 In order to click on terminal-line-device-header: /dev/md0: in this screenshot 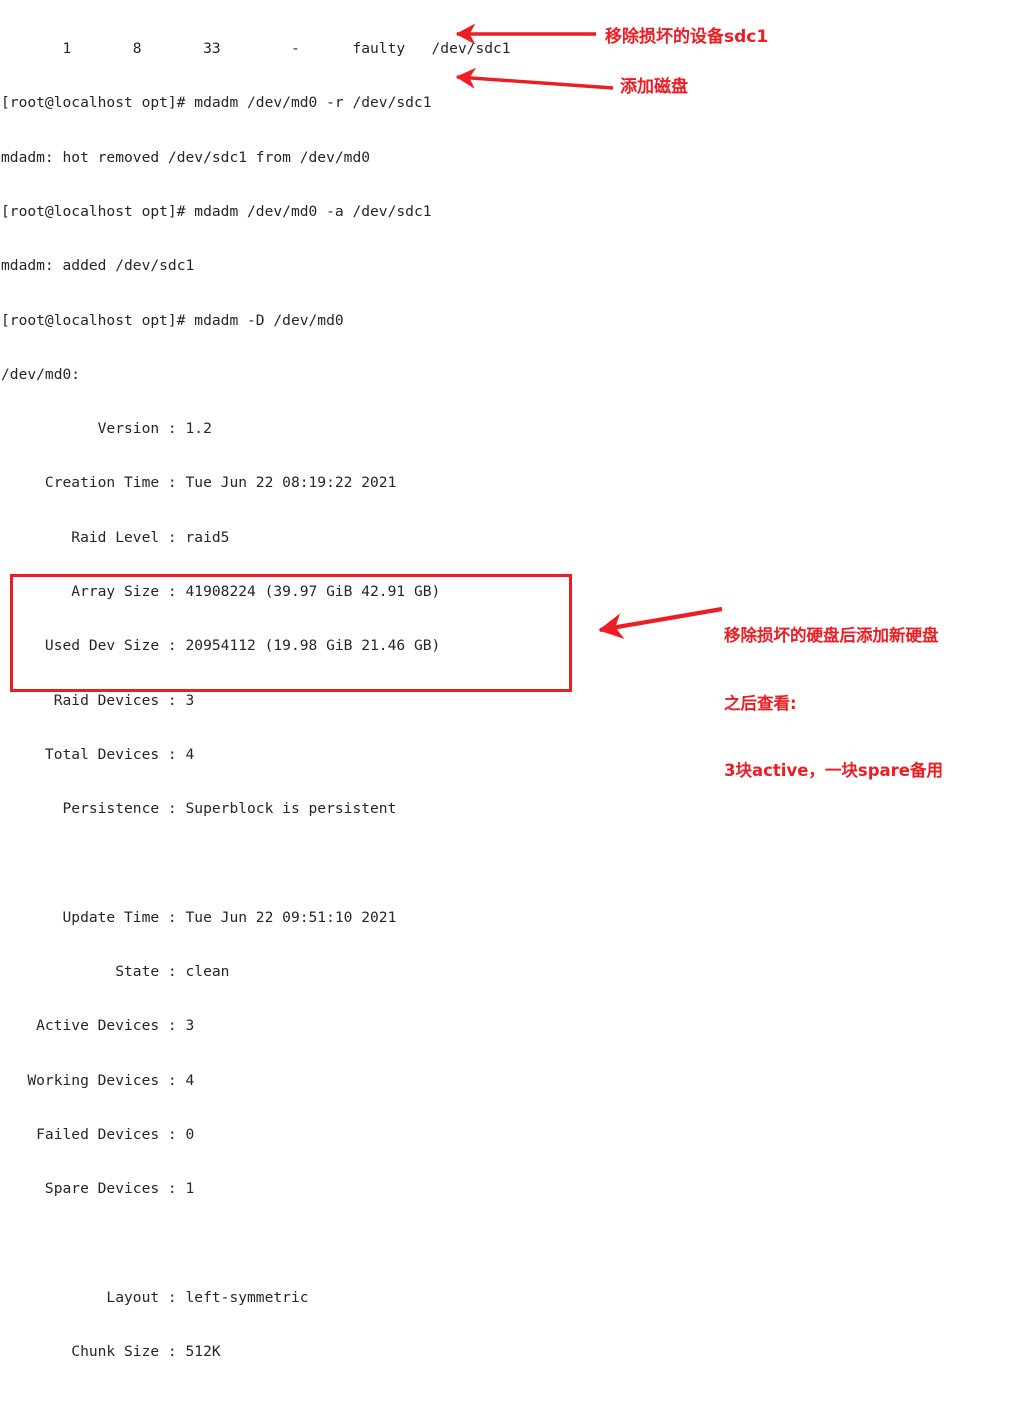, I will do `click(41, 374)`.